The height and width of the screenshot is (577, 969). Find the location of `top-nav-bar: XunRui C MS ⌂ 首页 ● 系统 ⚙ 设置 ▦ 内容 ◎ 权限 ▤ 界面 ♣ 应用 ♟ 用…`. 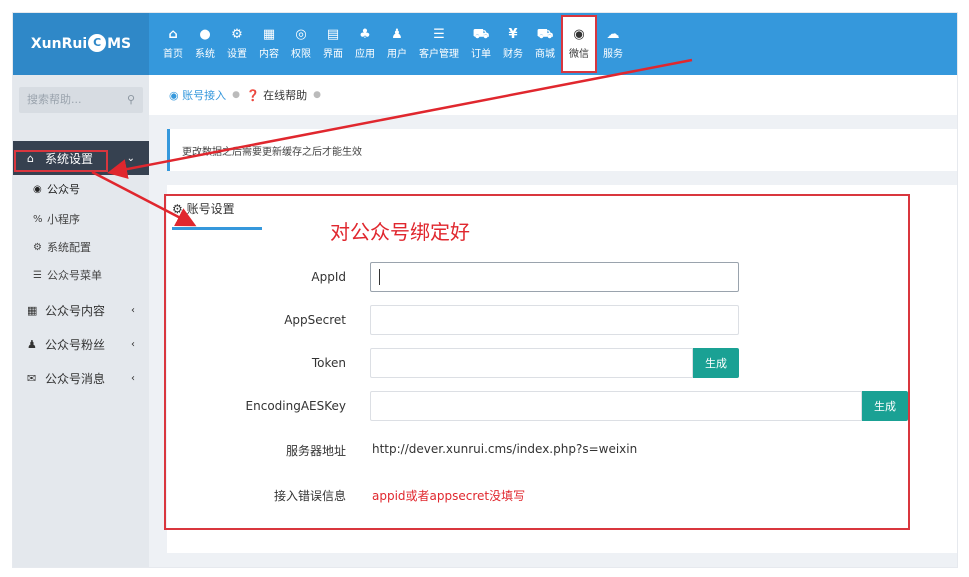

top-nav-bar: XunRui C MS ⌂ 首页 ● 系统 ⚙ 设置 ▦ 内容 ◎ 权限 ▤ 界面 ♣ 应用 ♟ 用… is located at coordinates (485, 44).